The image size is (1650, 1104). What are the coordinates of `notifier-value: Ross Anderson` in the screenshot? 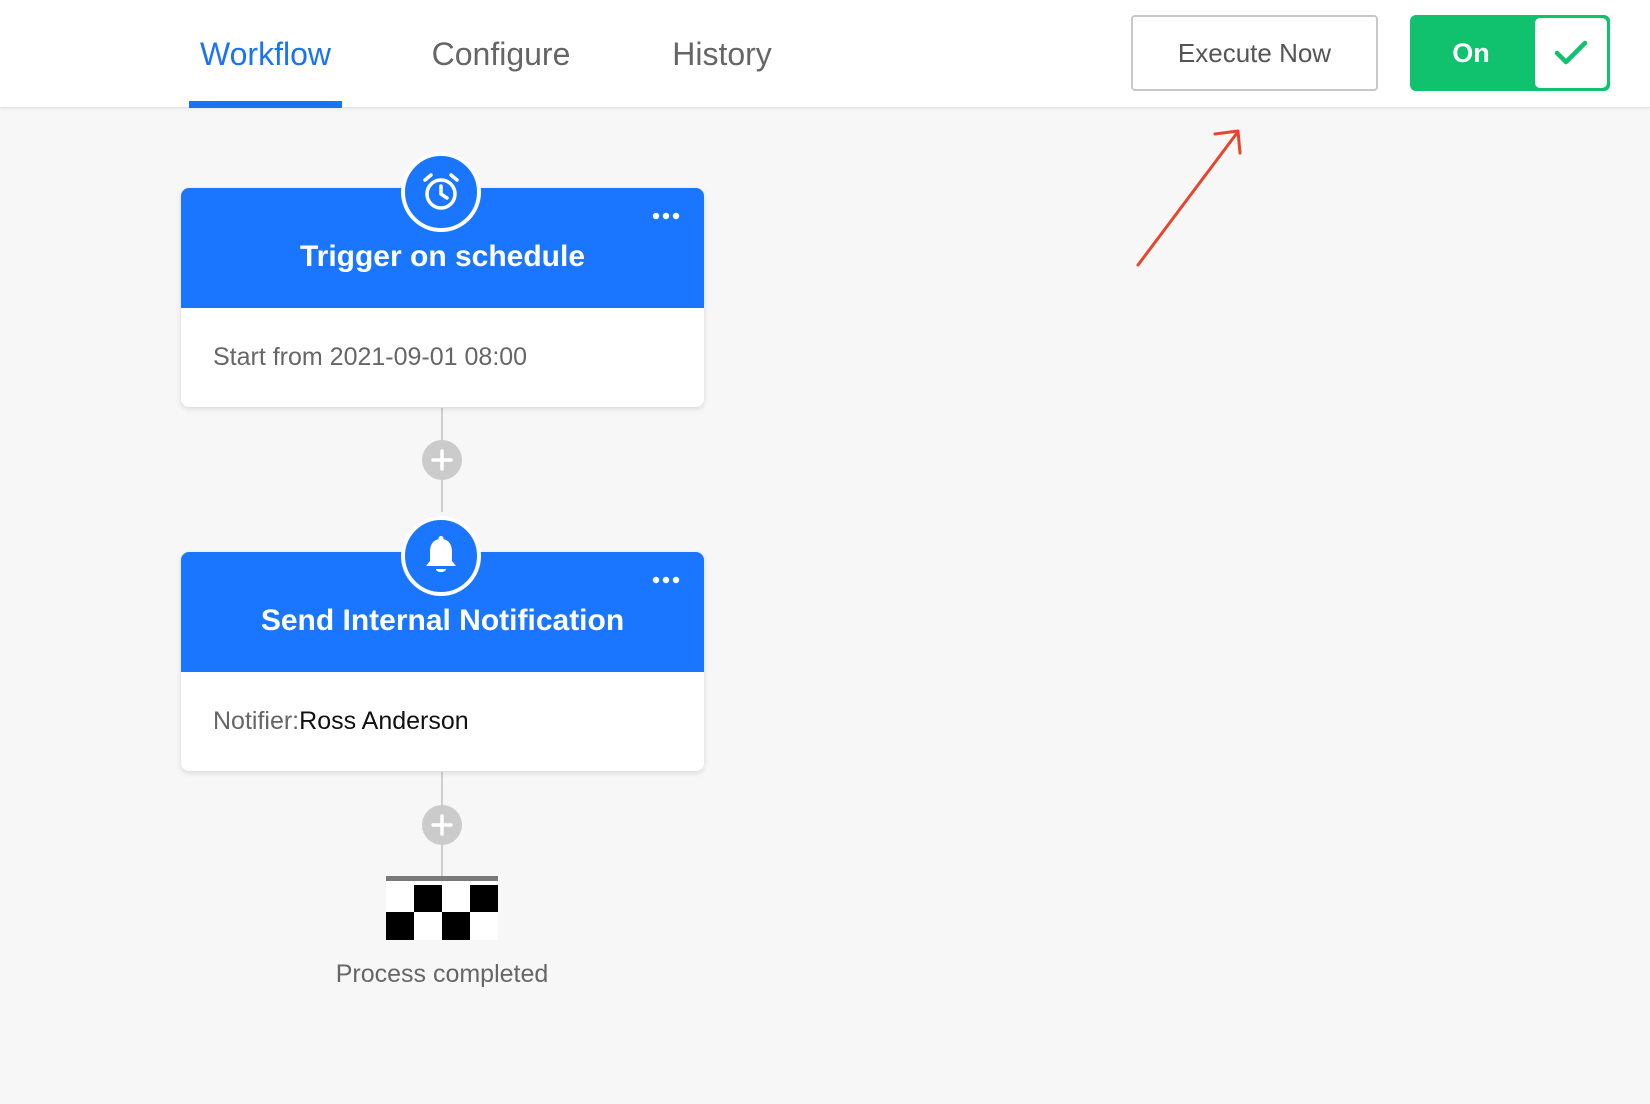 It's located at (384, 721).